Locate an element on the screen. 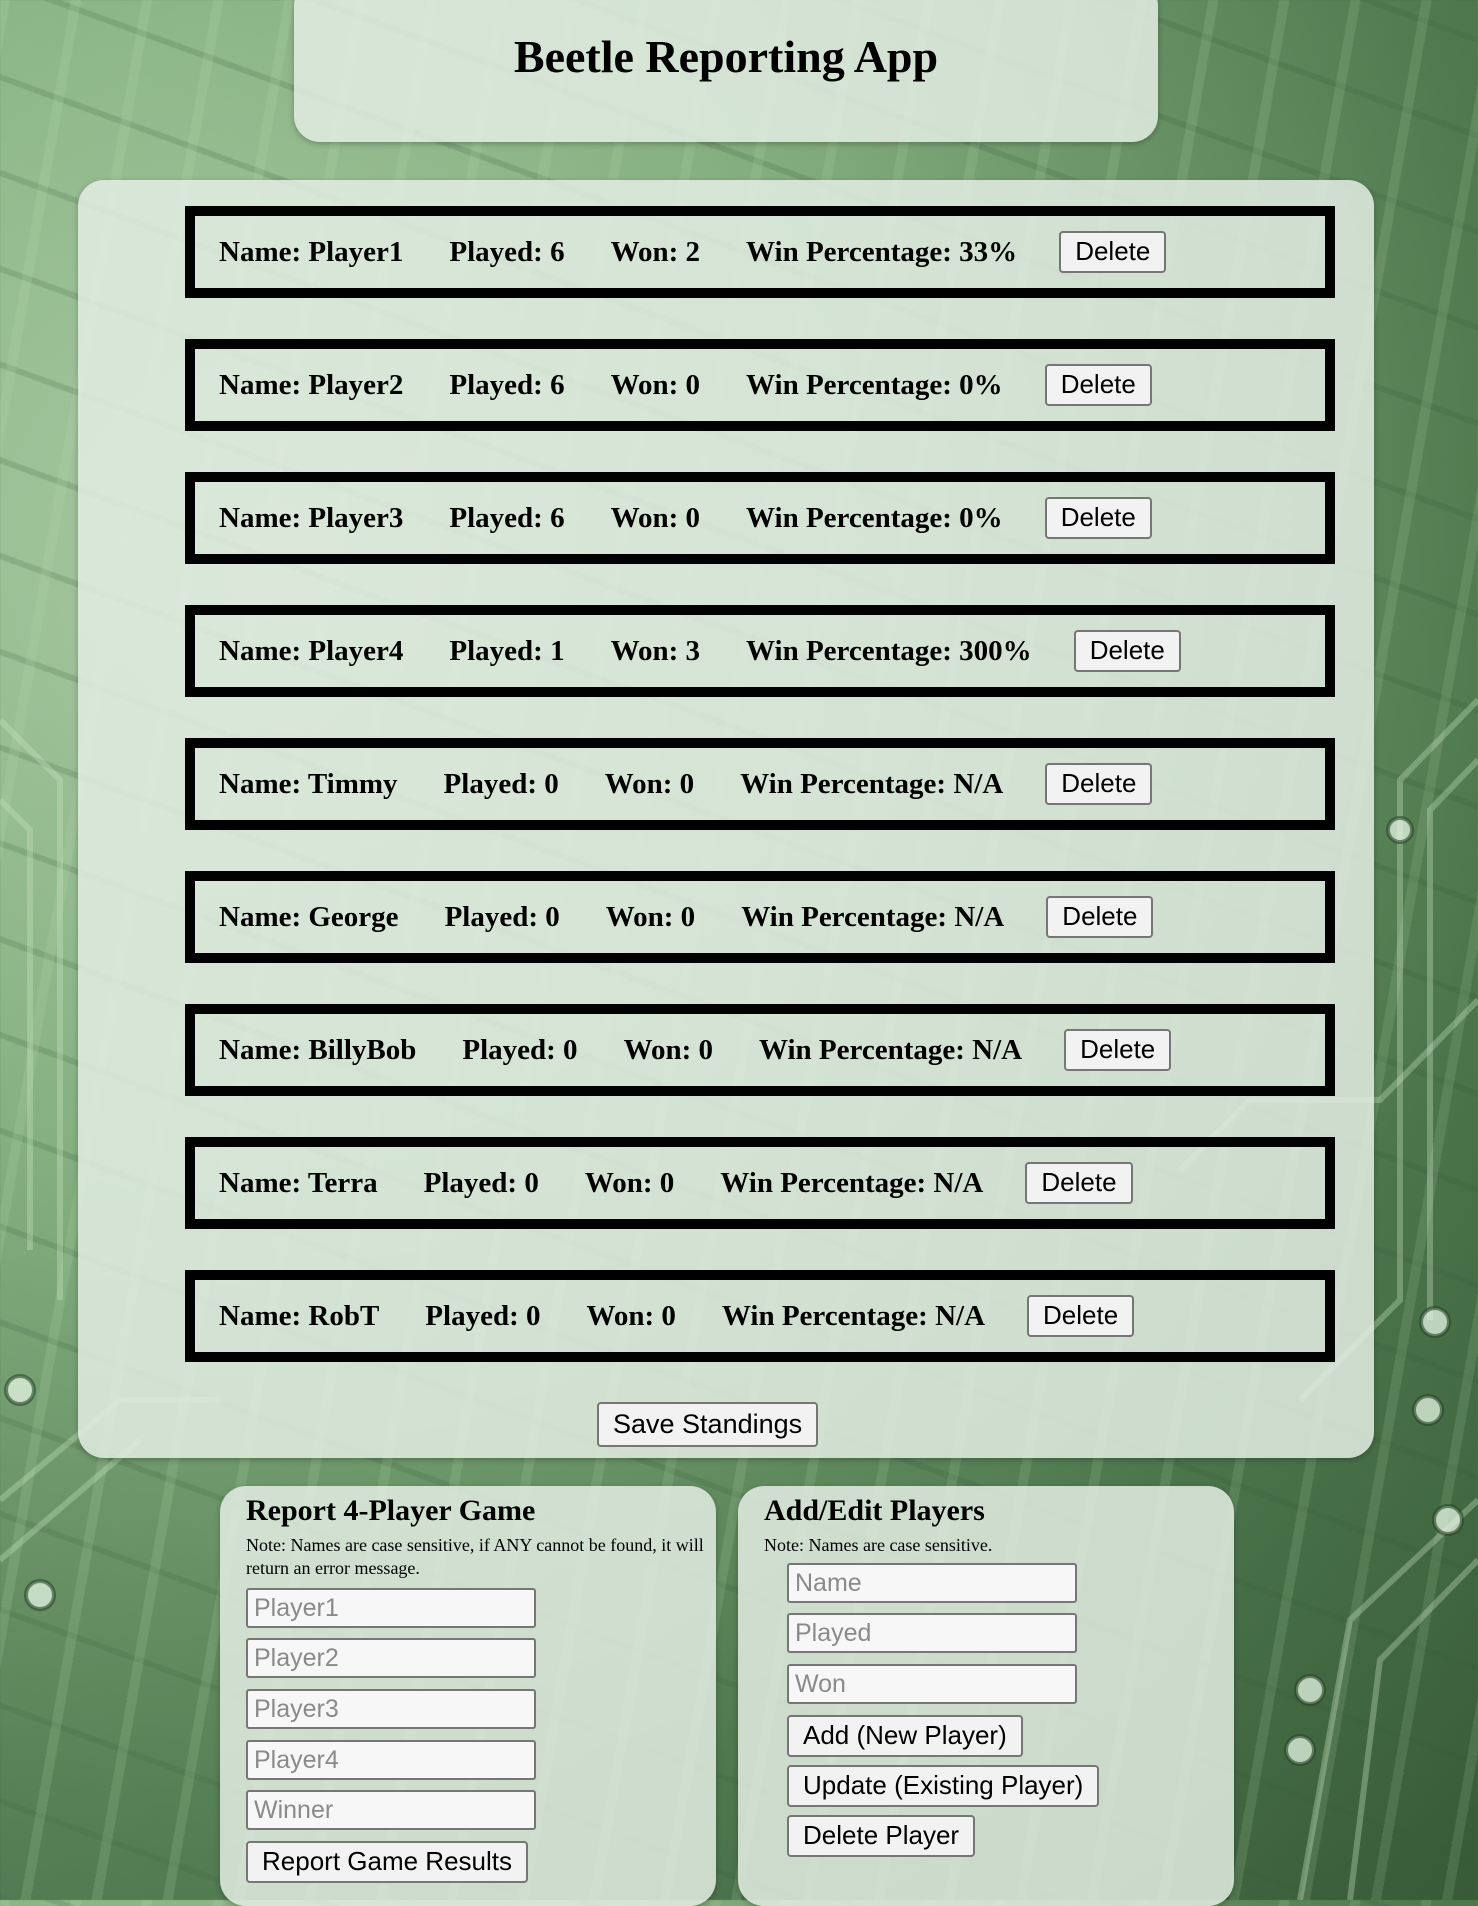 The width and height of the screenshot is (1478, 1906). player-name: Name: Player1 is located at coordinates (311, 251).